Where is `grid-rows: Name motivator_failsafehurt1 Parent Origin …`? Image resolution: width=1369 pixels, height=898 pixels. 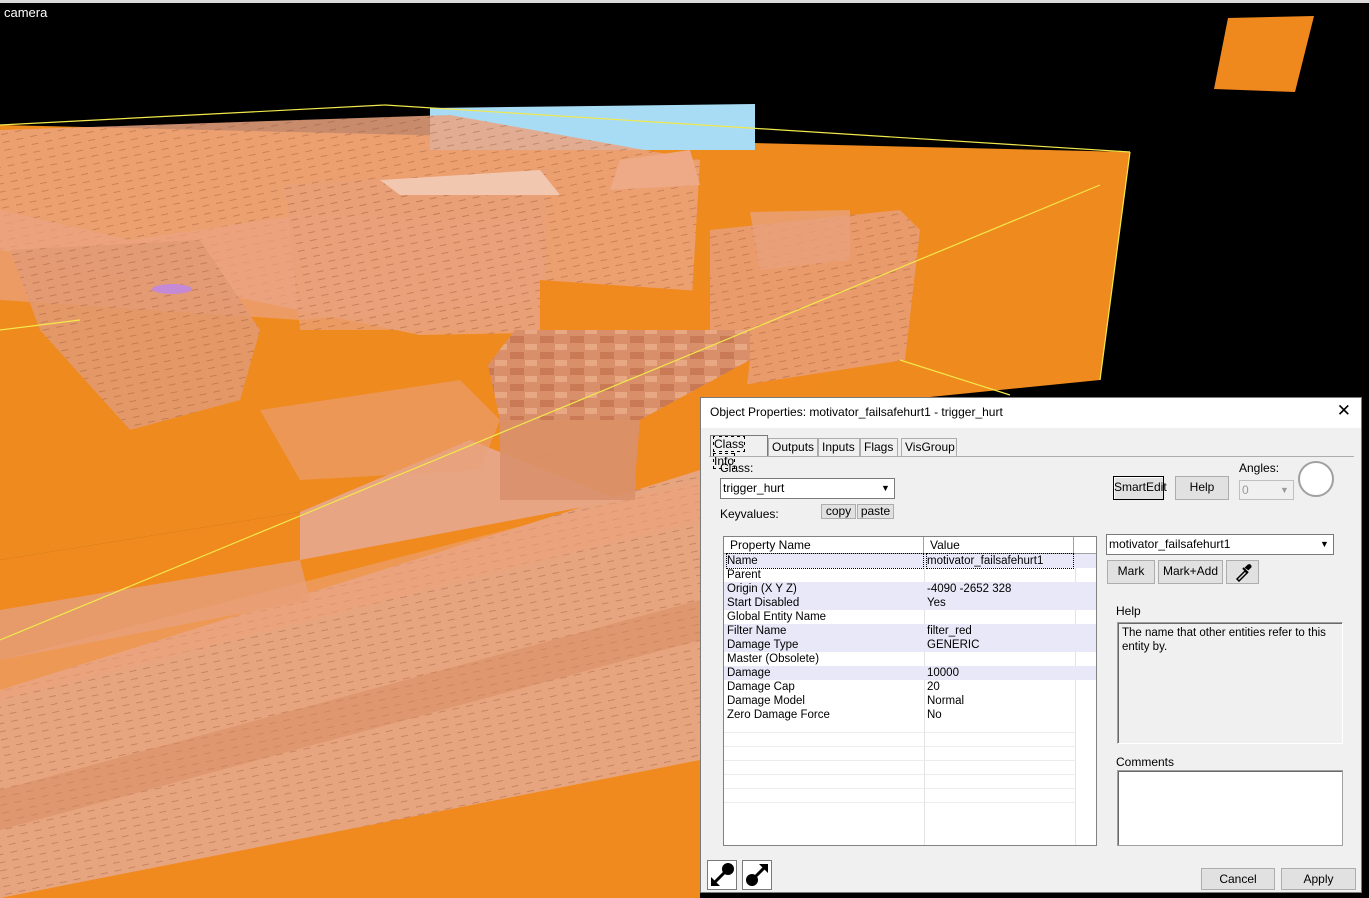
grid-rows: Name motivator_failsafehurt1 Parent Origin … is located at coordinates (910, 637).